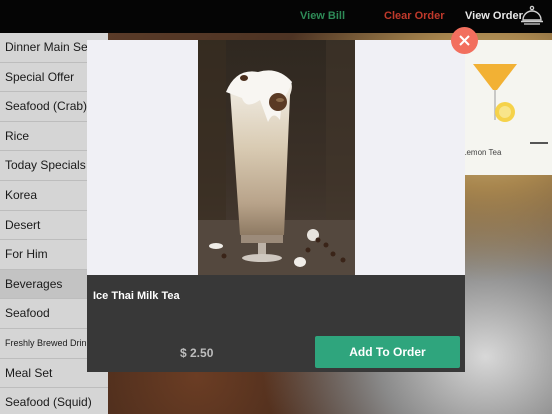 Image resolution: width=552 pixels, height=414 pixels. Describe the element at coordinates (482, 152) in the screenshot. I see `menu-card-label: Lemon Tea` at that location.